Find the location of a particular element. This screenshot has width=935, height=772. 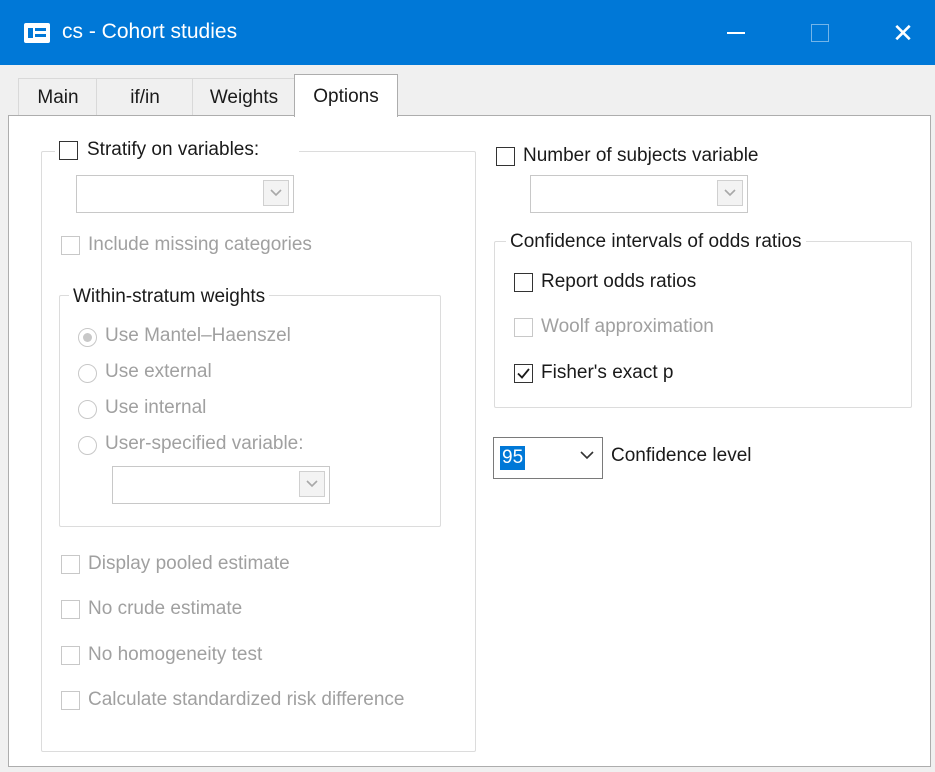

no-crude-checkbox is located at coordinates (70, 609).